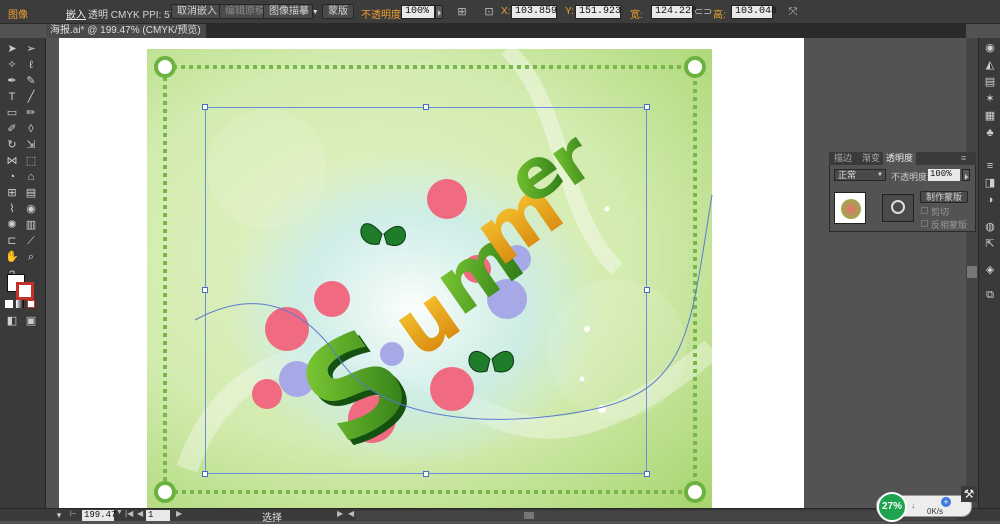  What do you see at coordinates (12, 113) in the screenshot?
I see `rectangle-tool-icon: ▭` at bounding box center [12, 113].